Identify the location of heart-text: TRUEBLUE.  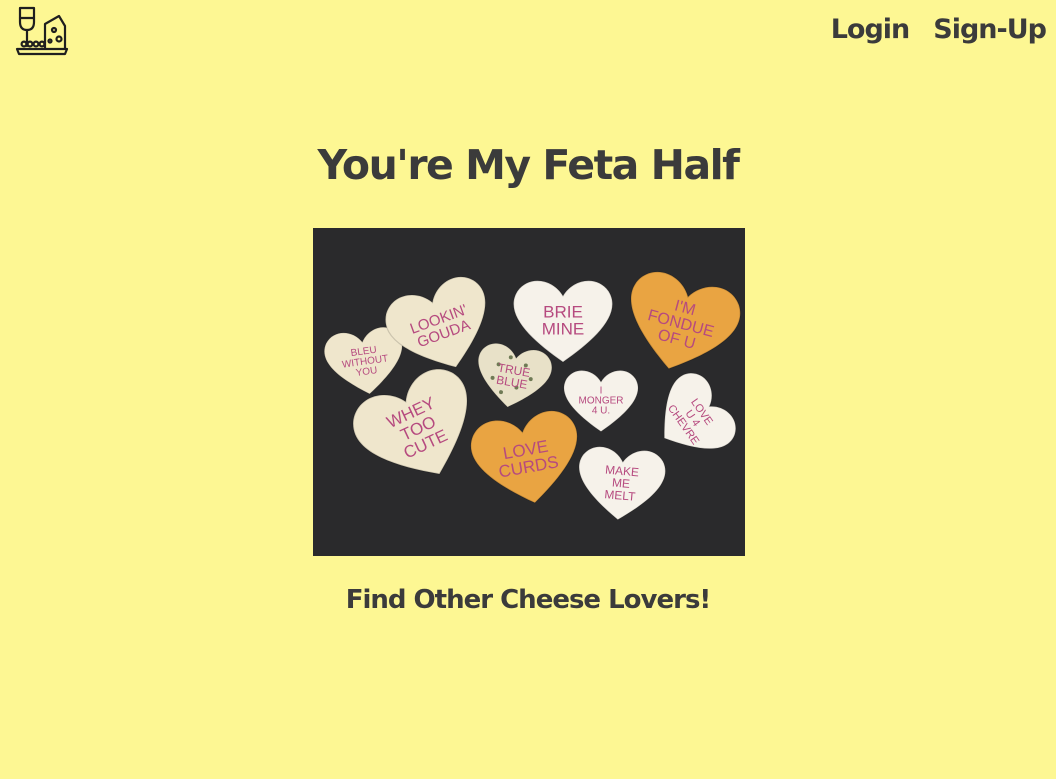
(513, 376).